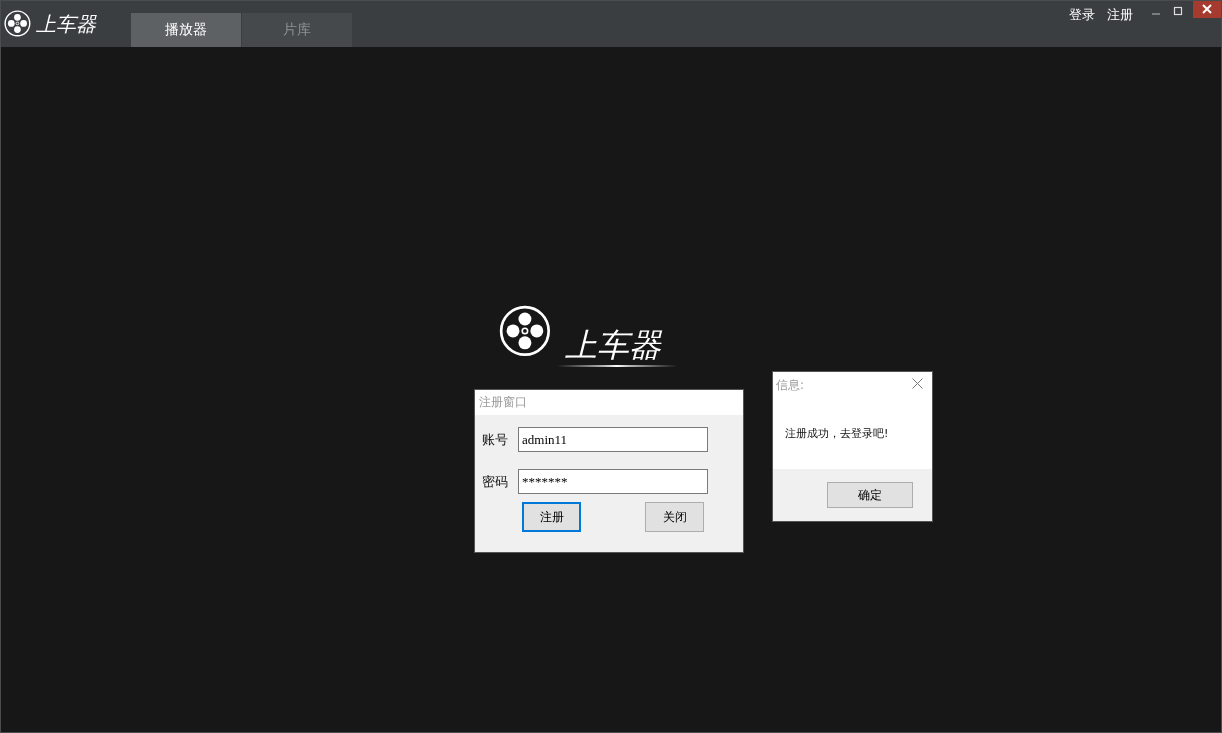  Describe the element at coordinates (1120, 15) in the screenshot. I see `header-link: 注册` at that location.